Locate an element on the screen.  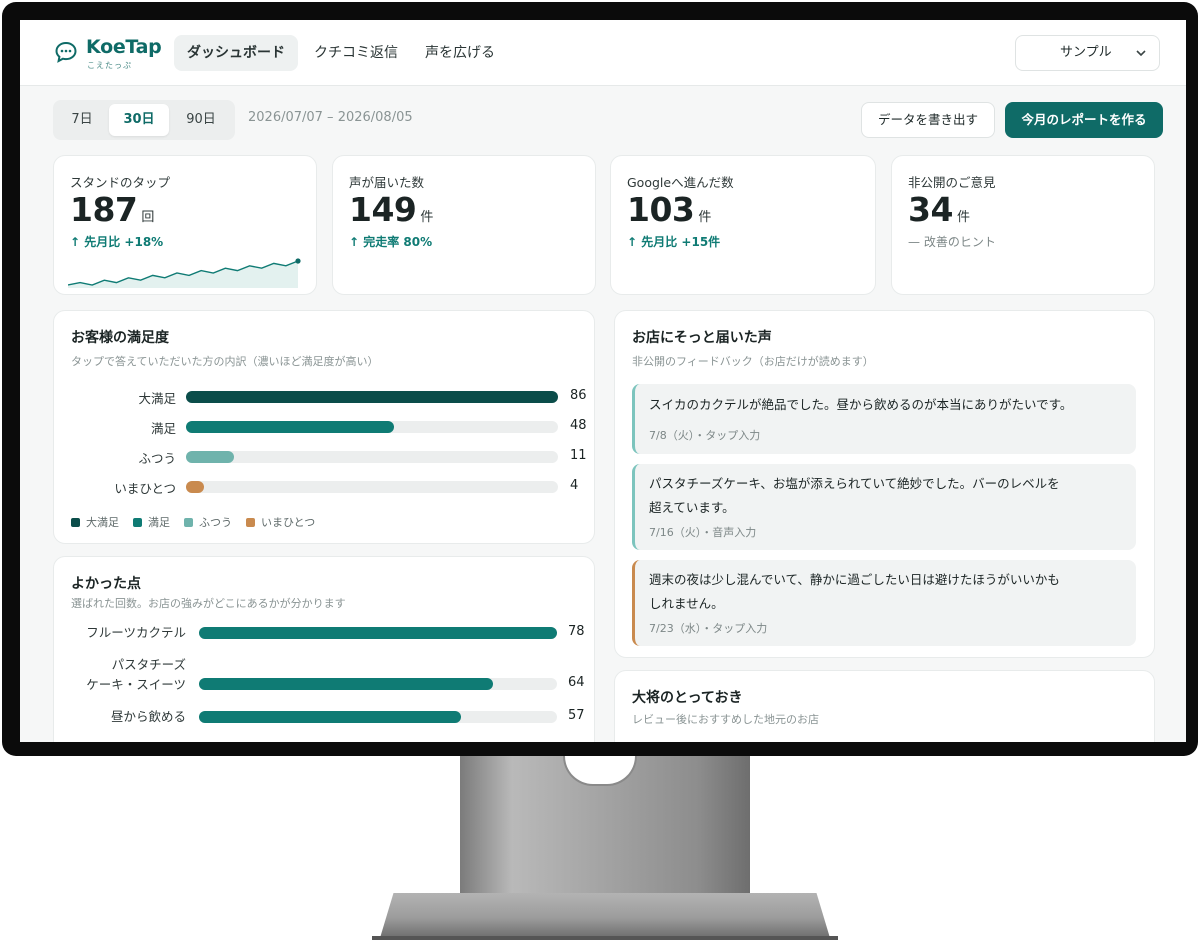
satisfaction-row: ふつう 11 is located at coordinates (334, 457).